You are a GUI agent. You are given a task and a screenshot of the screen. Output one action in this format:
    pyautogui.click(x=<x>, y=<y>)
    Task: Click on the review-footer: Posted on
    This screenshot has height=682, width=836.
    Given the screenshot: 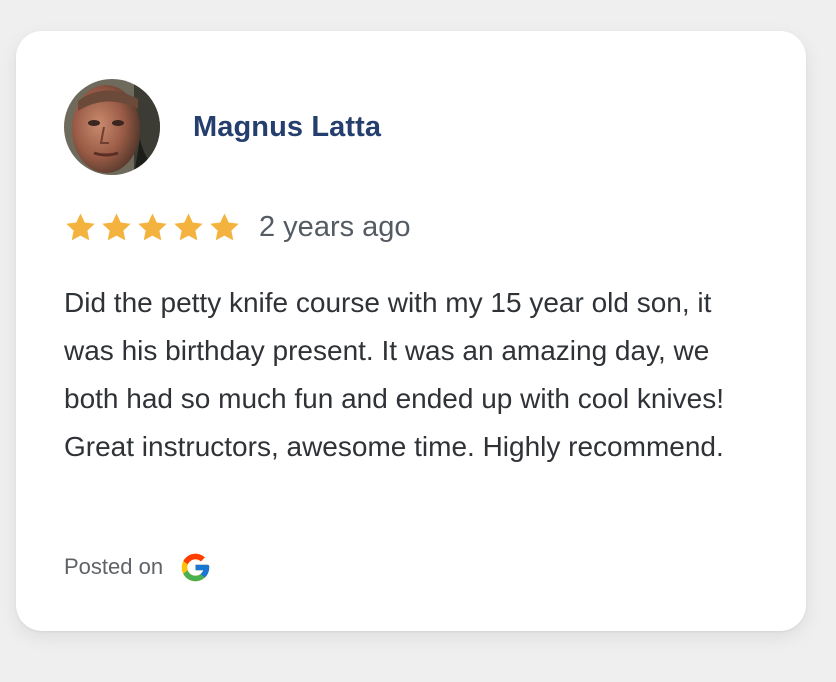 What is the action you would take?
    pyautogui.click(x=138, y=567)
    